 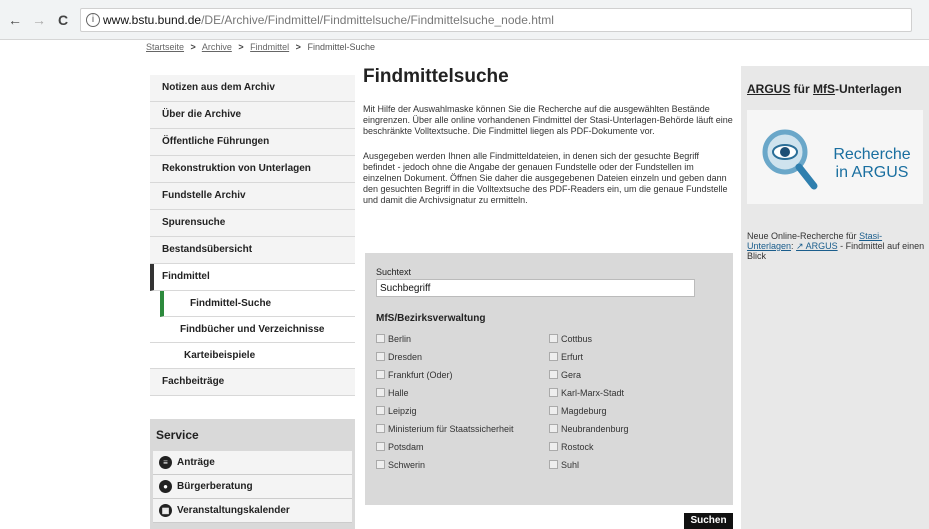 What do you see at coordinates (535, 288) in the screenshot?
I see `search-input` at bounding box center [535, 288].